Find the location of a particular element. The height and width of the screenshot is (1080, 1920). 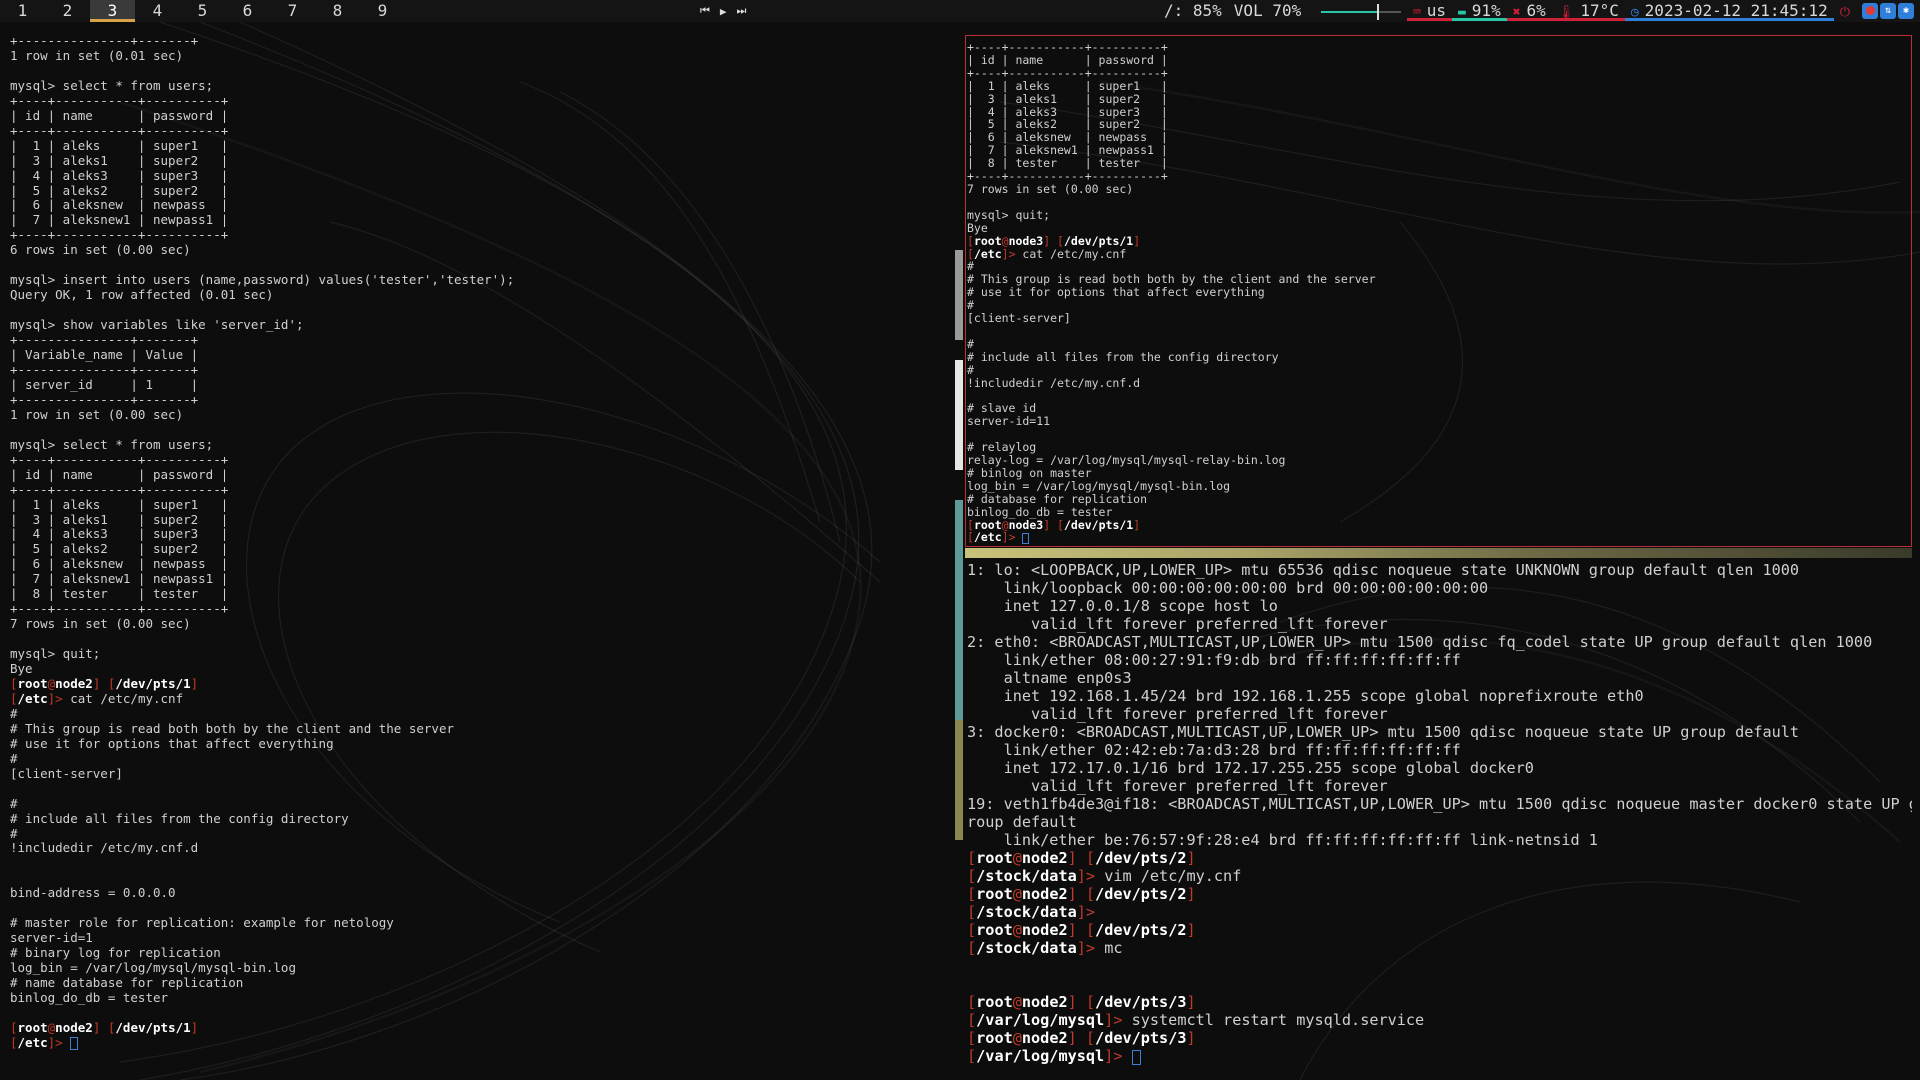

clock-text: 2023-02-12 21:45:12 is located at coordinates (1736, 10).